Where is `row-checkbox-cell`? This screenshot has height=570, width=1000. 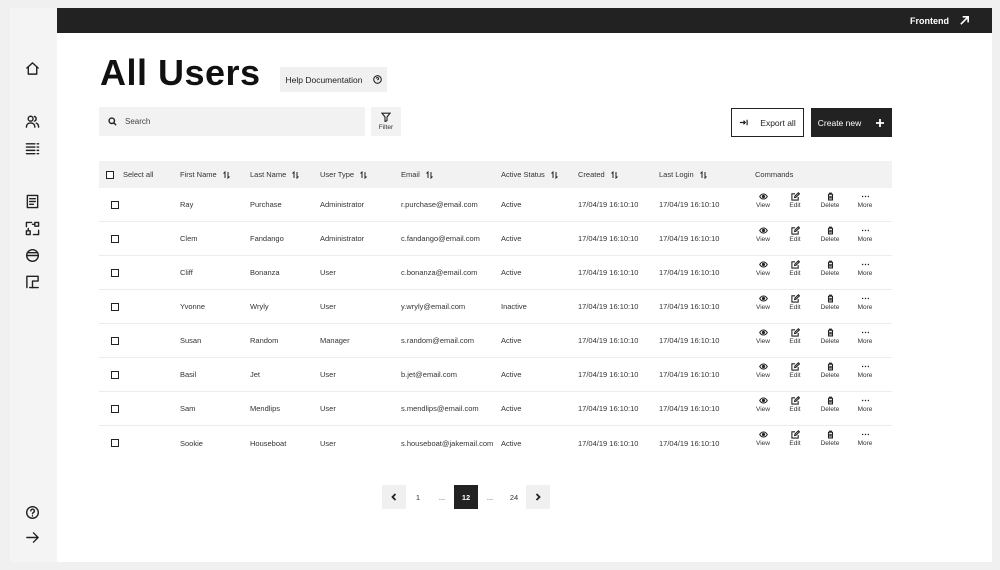
row-checkbox-cell is located at coordinates (115, 272).